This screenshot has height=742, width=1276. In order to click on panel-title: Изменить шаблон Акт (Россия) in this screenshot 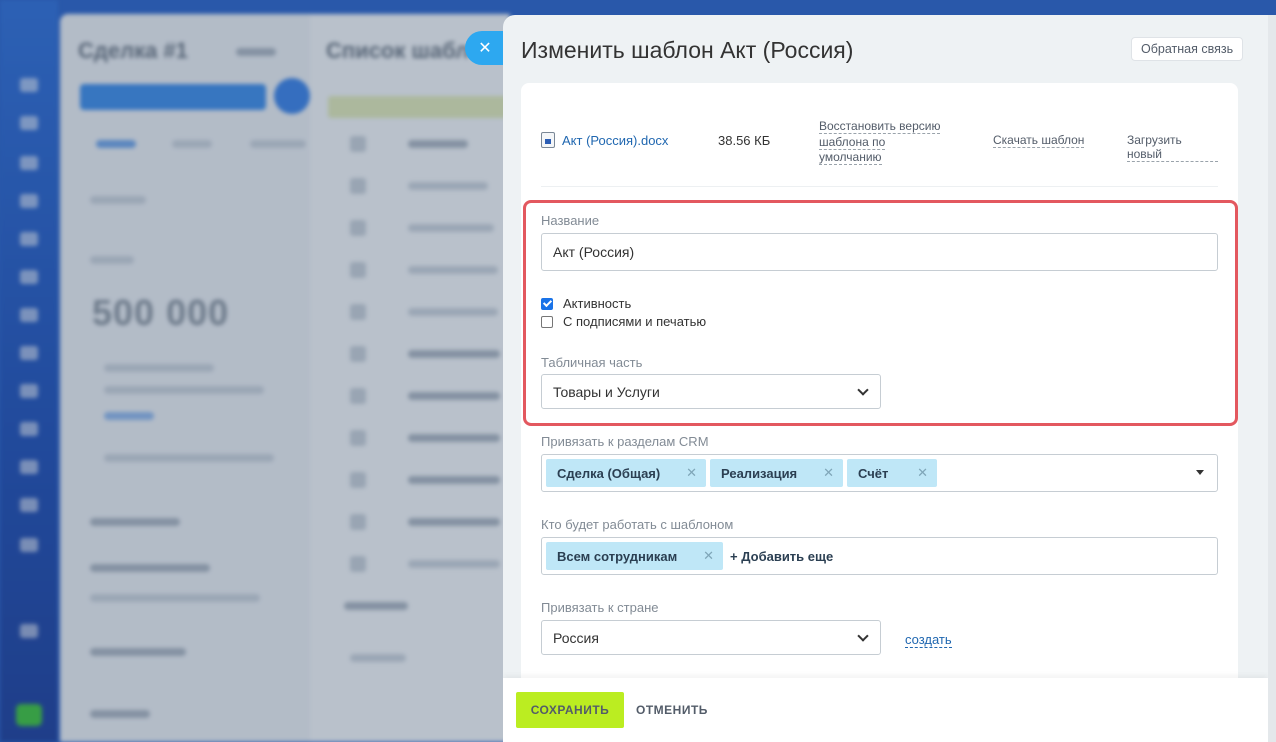, I will do `click(687, 50)`.